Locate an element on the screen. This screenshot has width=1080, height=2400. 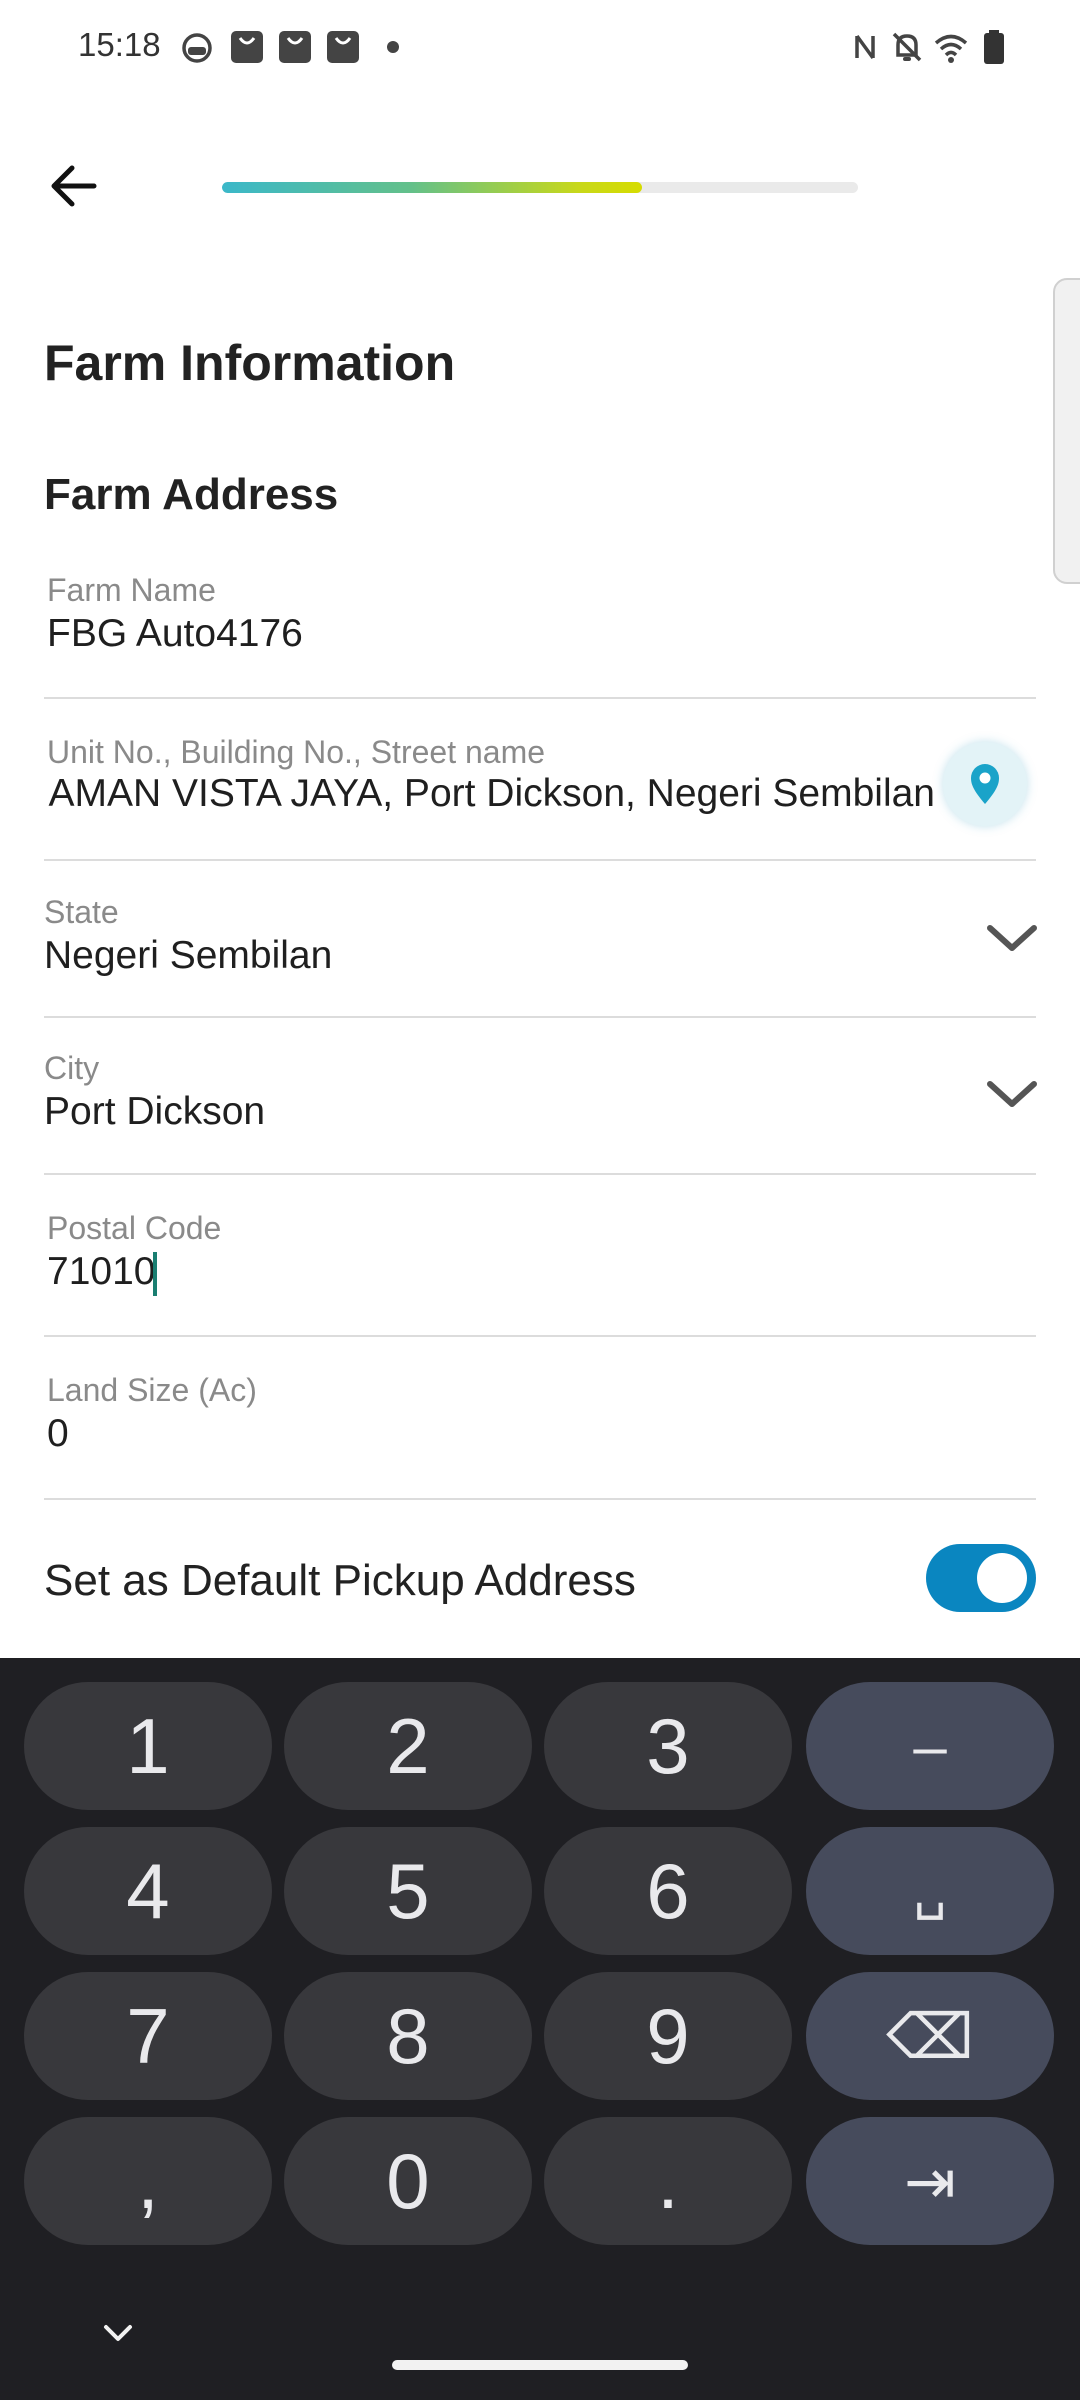
scroll-indicator is located at coordinates (1066, 431).